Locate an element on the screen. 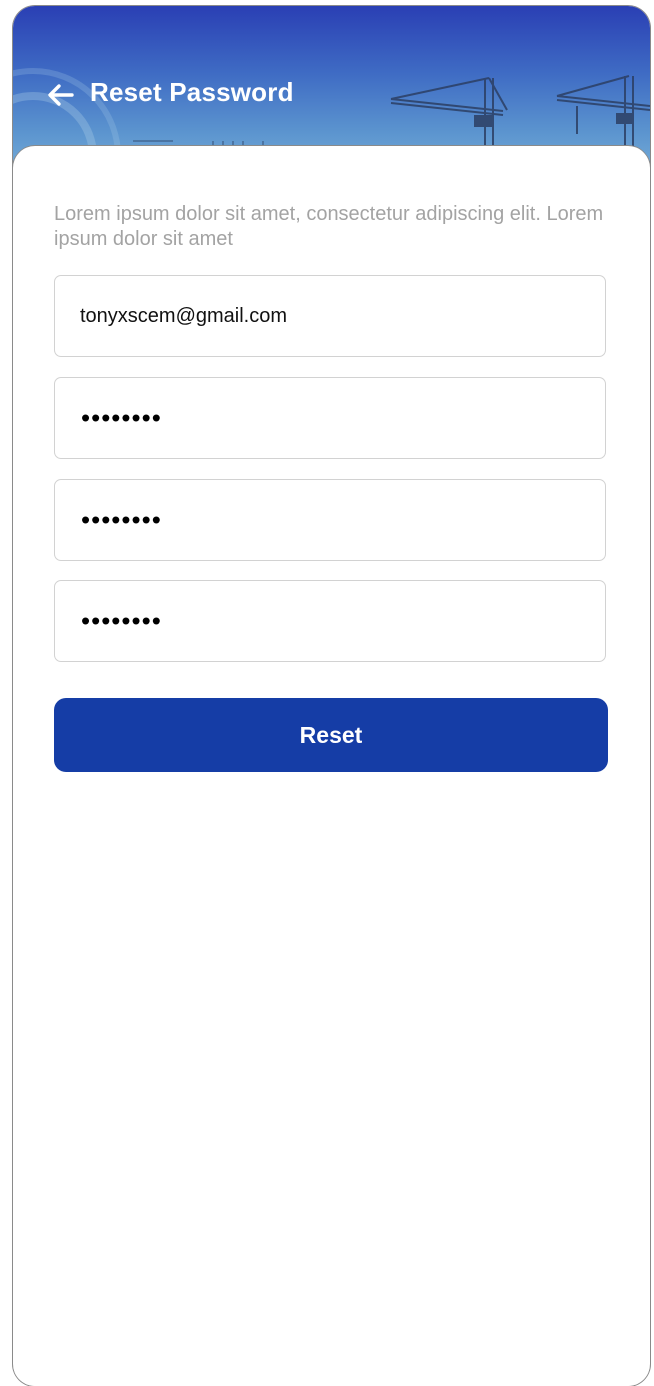 The image size is (654, 1386). page-title: Reset Password is located at coordinates (192, 92).